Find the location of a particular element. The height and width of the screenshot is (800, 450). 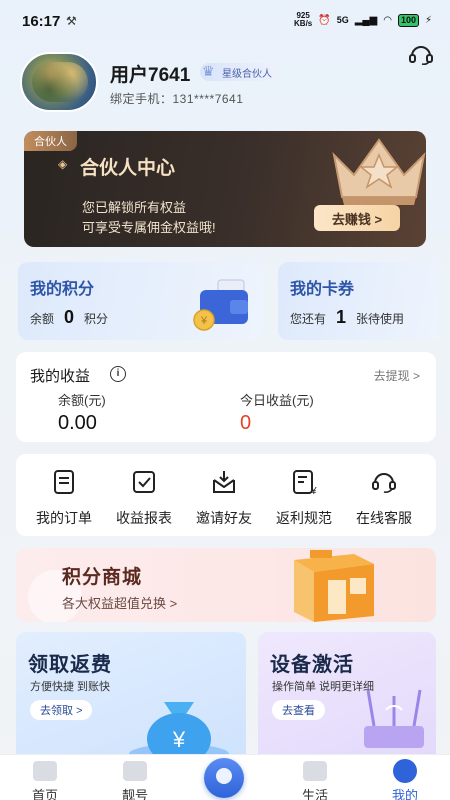

money-bag-illustration: ¥ is located at coordinates (179, 728).